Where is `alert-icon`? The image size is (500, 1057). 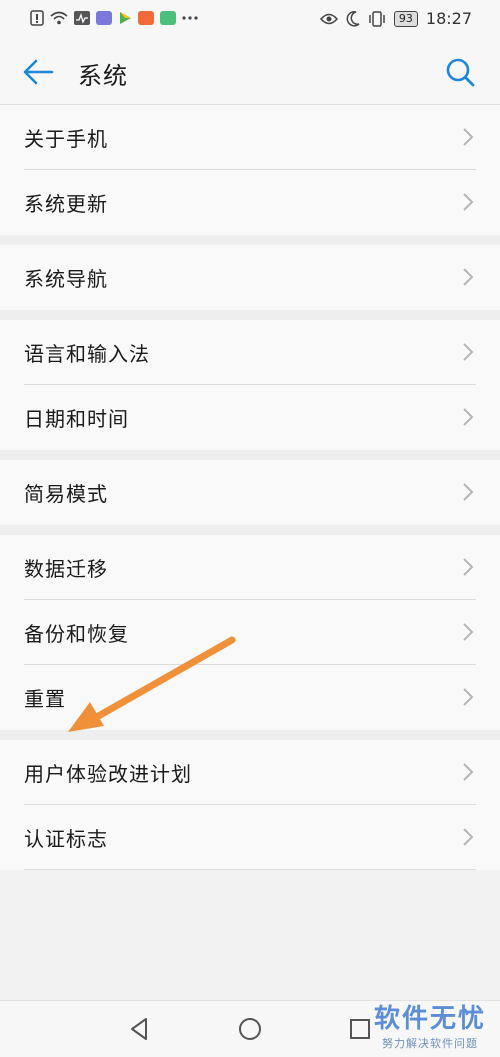 alert-icon is located at coordinates (37, 18).